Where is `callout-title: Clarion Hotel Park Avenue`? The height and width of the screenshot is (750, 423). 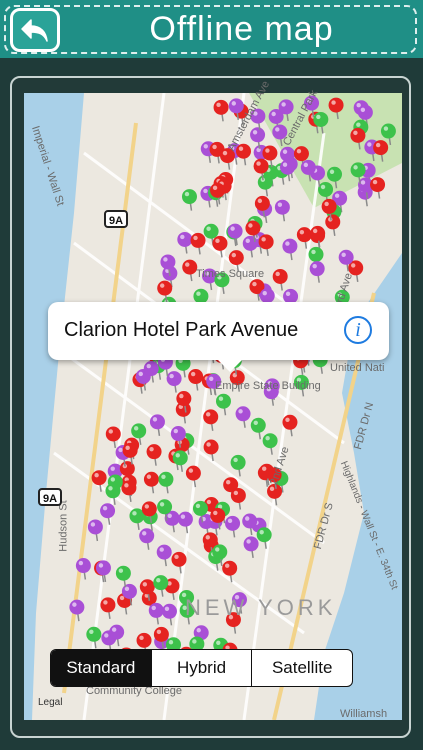 callout-title: Clarion Hotel Park Avenue is located at coordinates (181, 330).